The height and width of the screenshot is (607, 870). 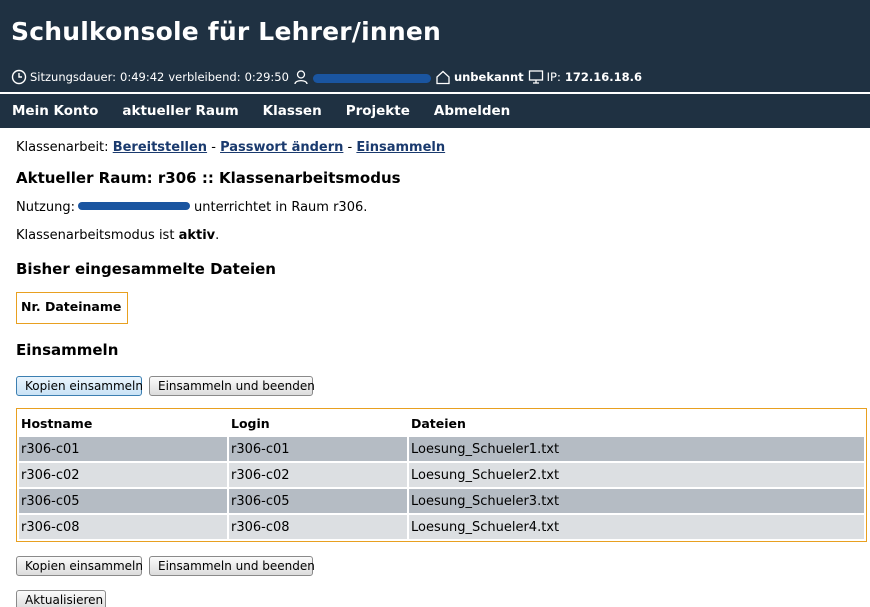 I want to click on collect-heading: Einsammeln, so click(x=67, y=350).